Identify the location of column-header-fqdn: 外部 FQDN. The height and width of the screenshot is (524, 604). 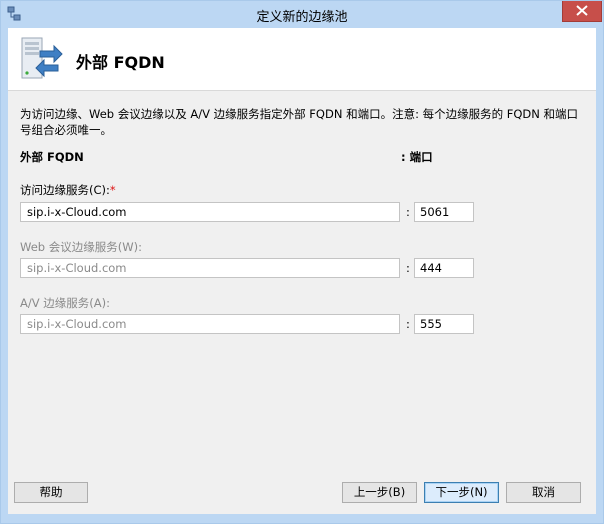
(52, 157).